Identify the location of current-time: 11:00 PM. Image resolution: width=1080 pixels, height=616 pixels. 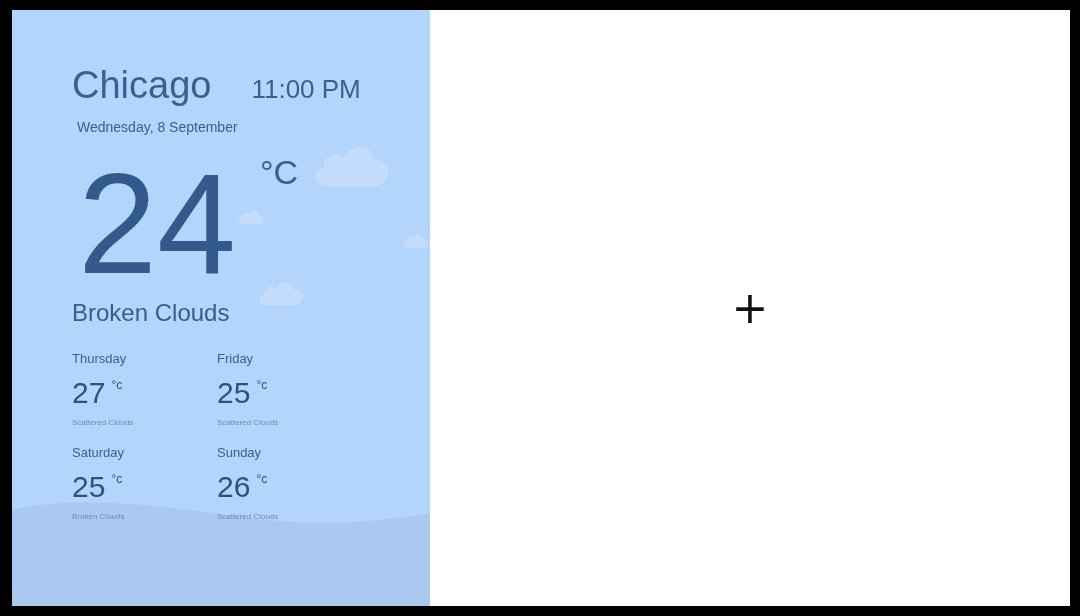
(306, 89).